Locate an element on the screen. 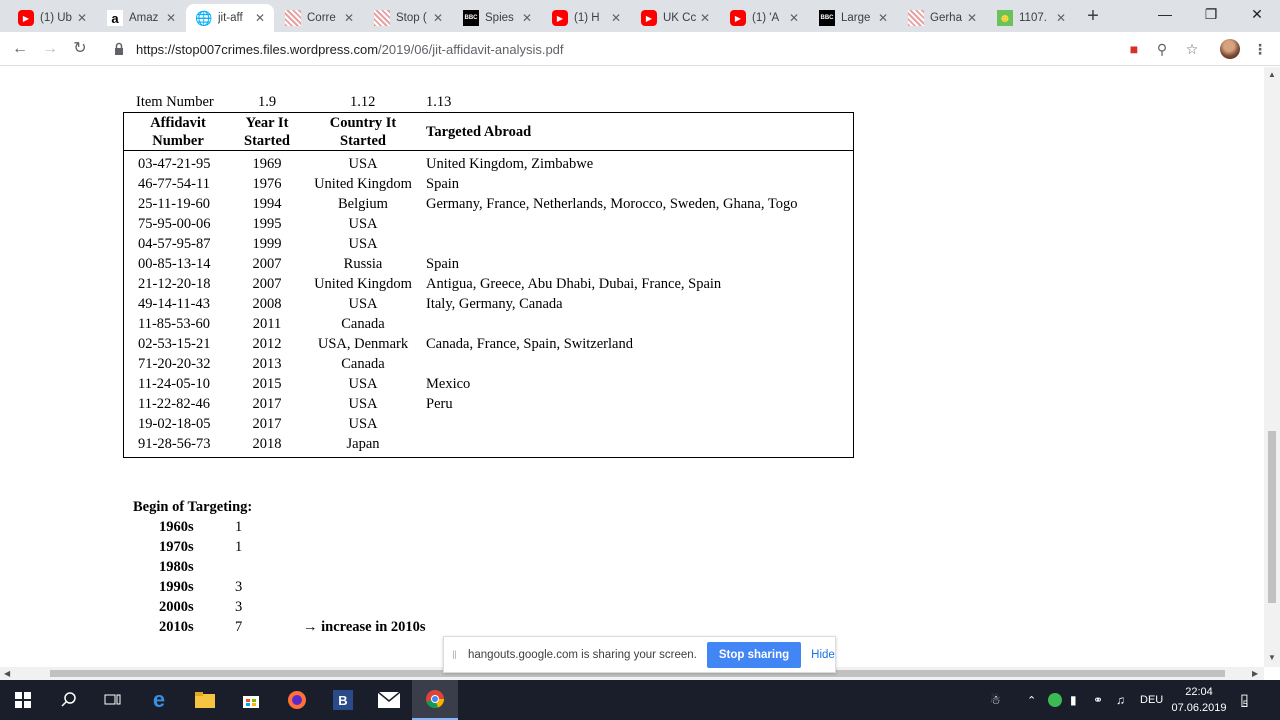 This screenshot has width=1280, height=720. browser-tab: ▶ (1) Üb ✕ is located at coordinates (52, 18).